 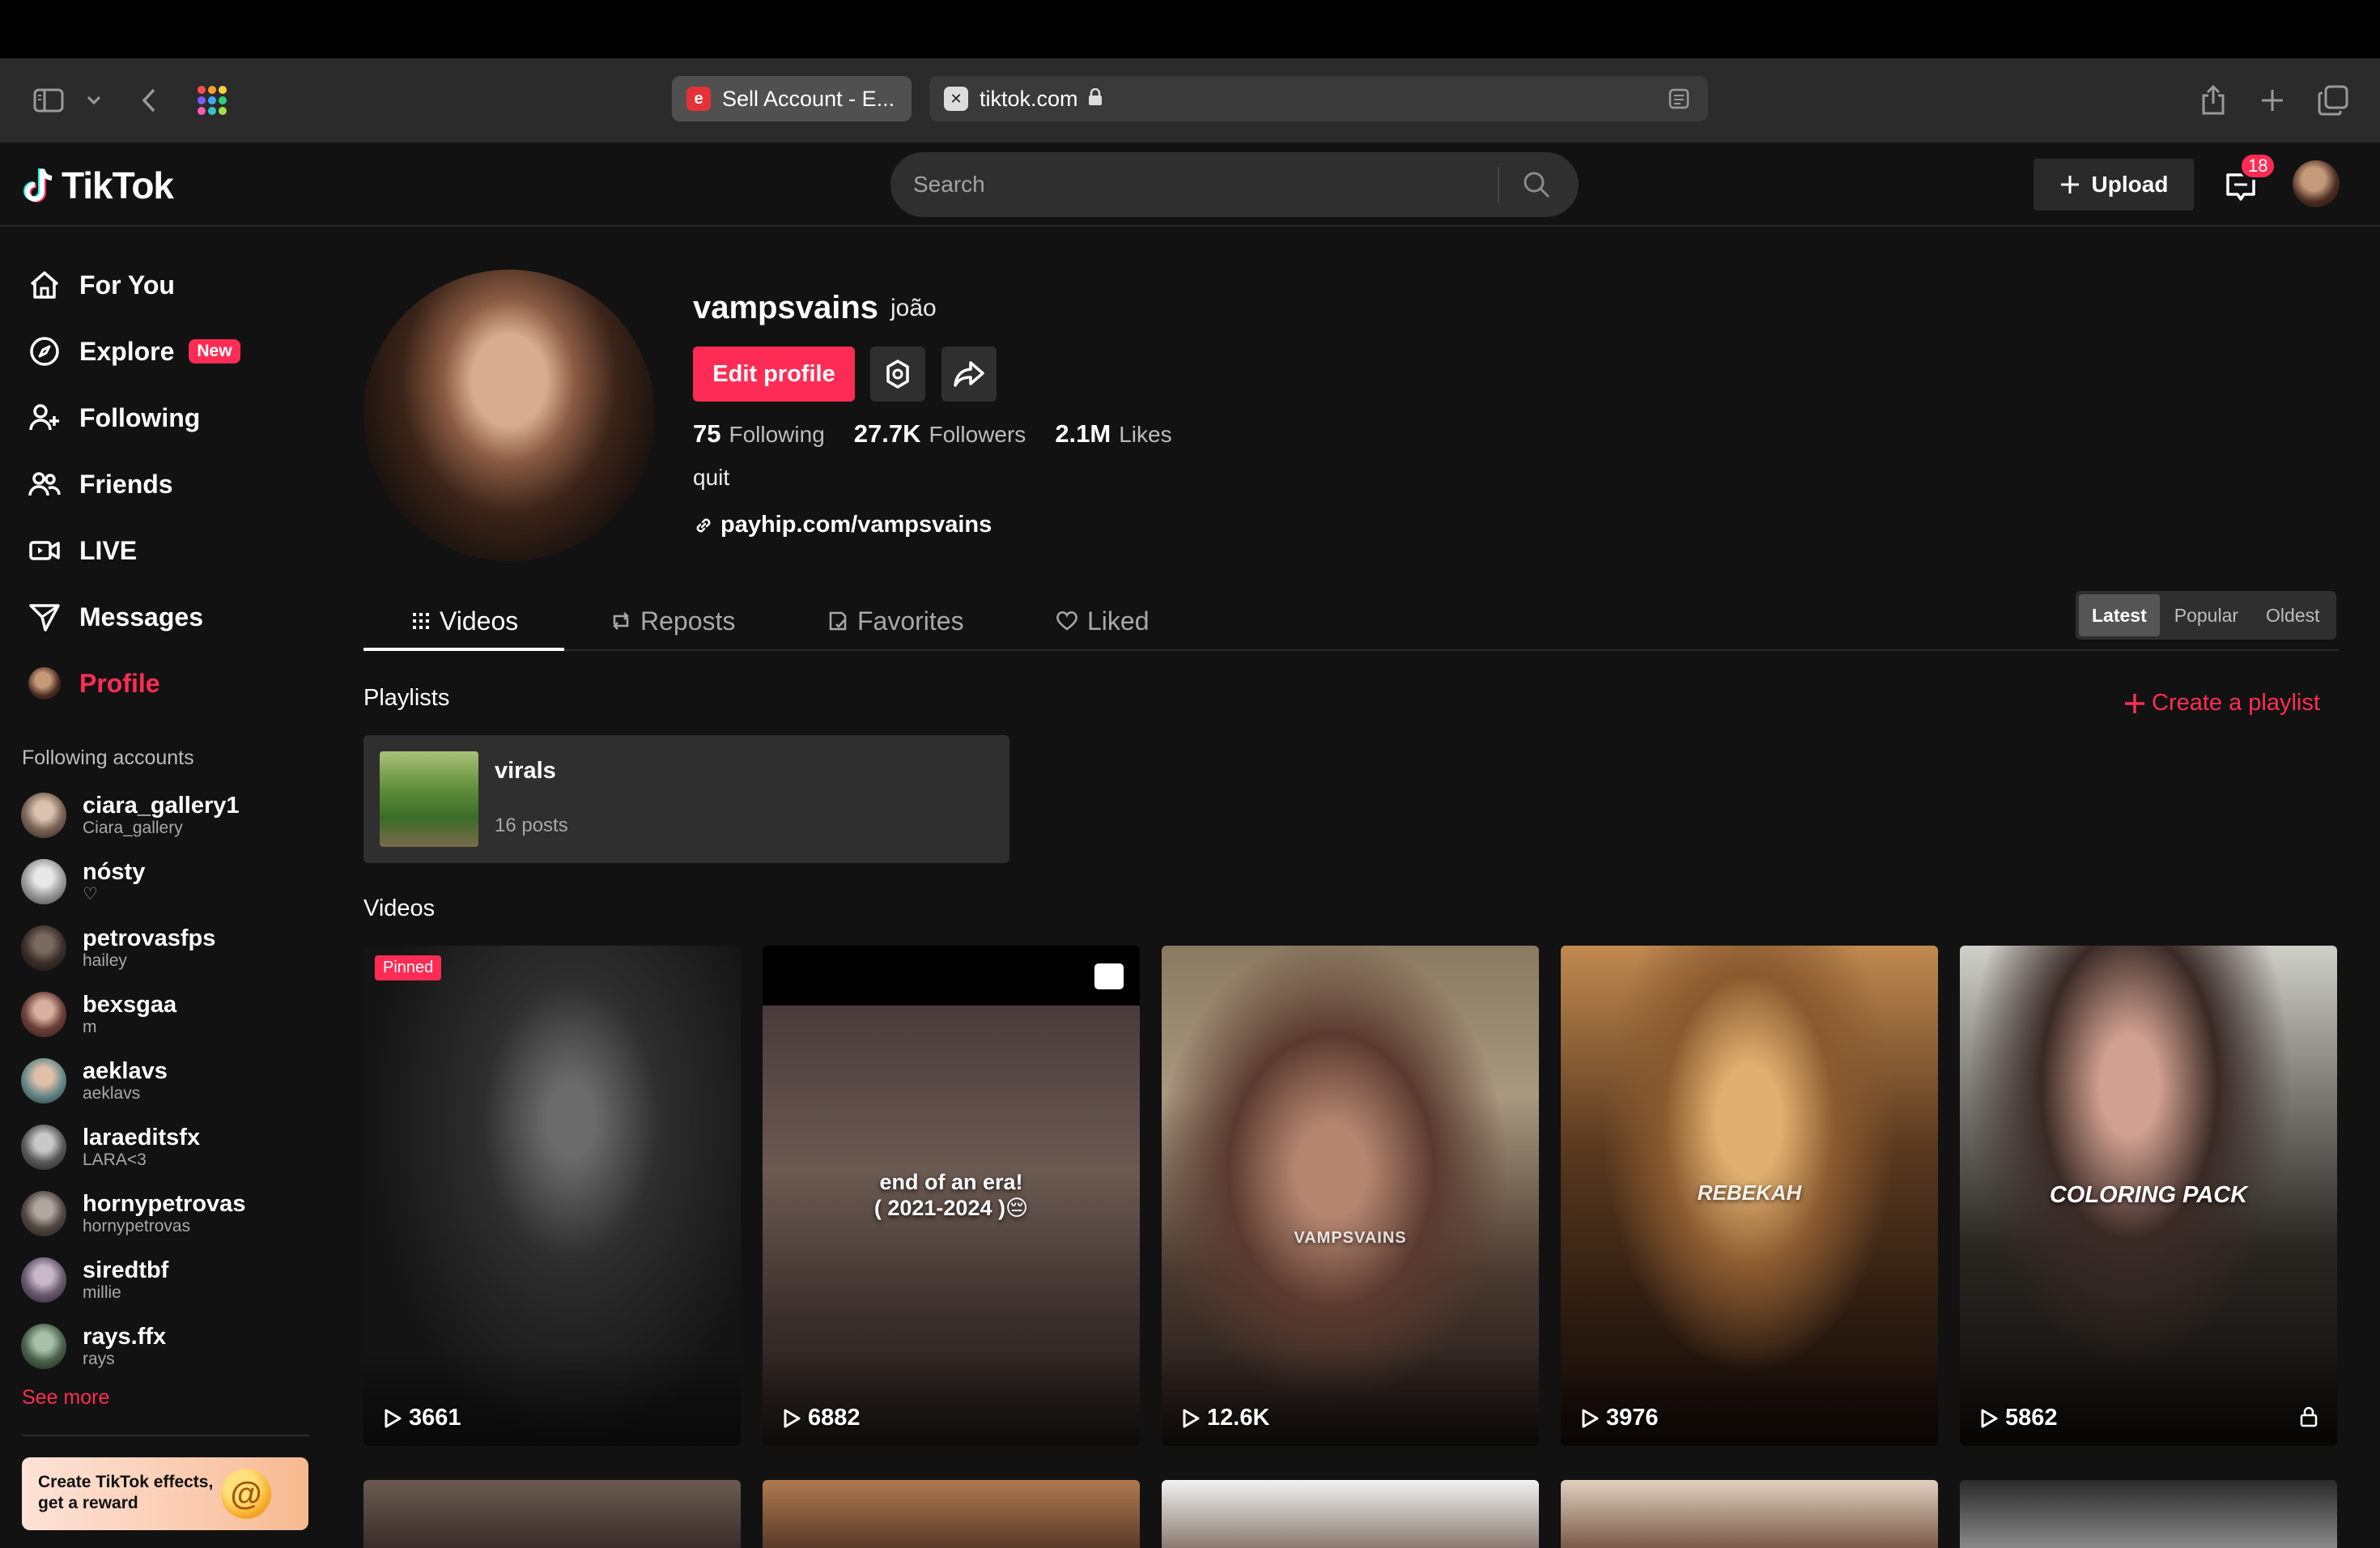 I want to click on profile-link: payhip.com/vampsvains, so click(x=842, y=525).